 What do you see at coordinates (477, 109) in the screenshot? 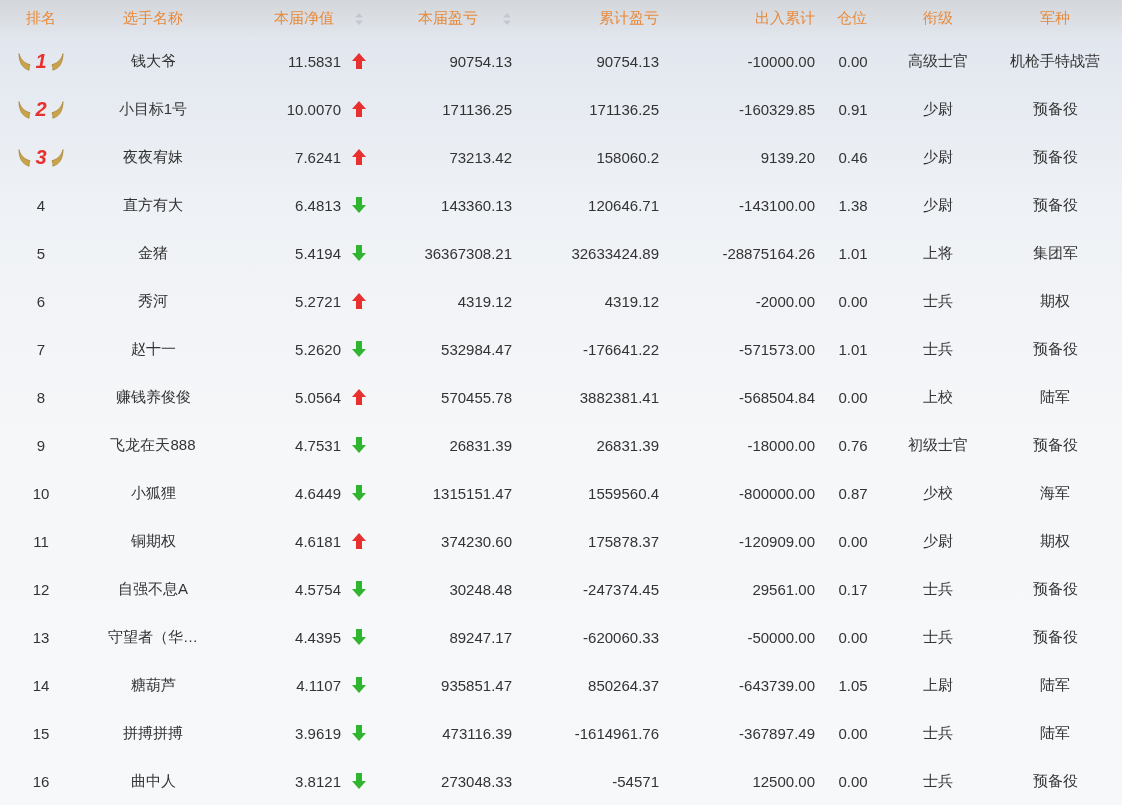
I see `period-profit: 171136.25` at bounding box center [477, 109].